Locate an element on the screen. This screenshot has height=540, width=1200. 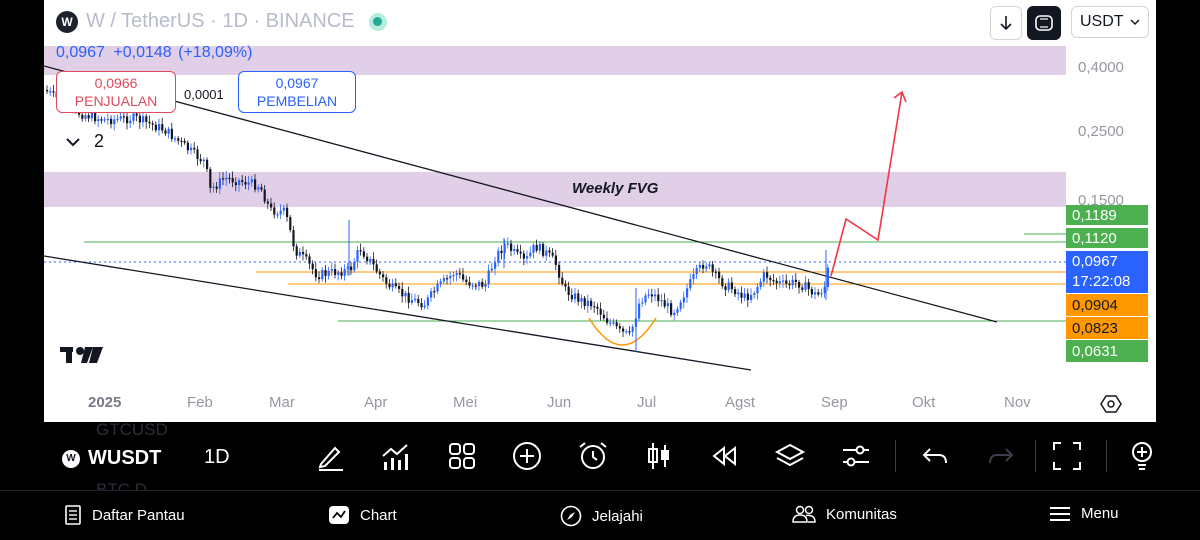
symbol-header: W W / TetherUS · 1D · BINANCE is located at coordinates (221, 21).